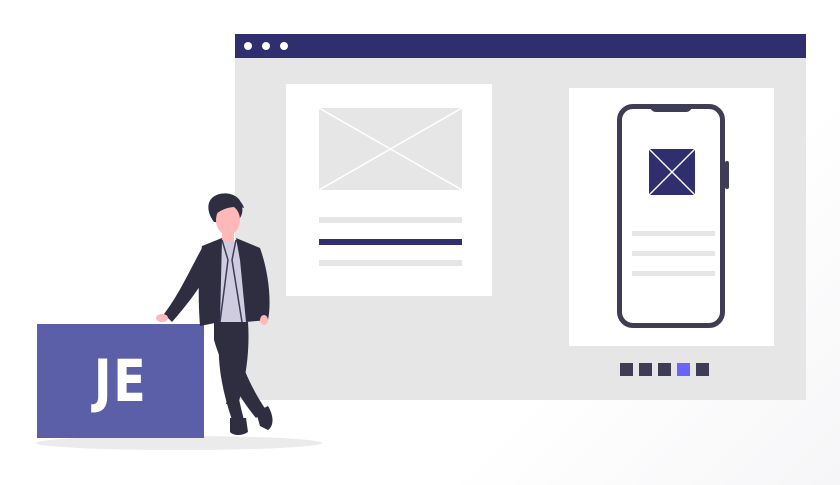 The width and height of the screenshot is (840, 485). I want to click on browser-titlebar, so click(520, 46).